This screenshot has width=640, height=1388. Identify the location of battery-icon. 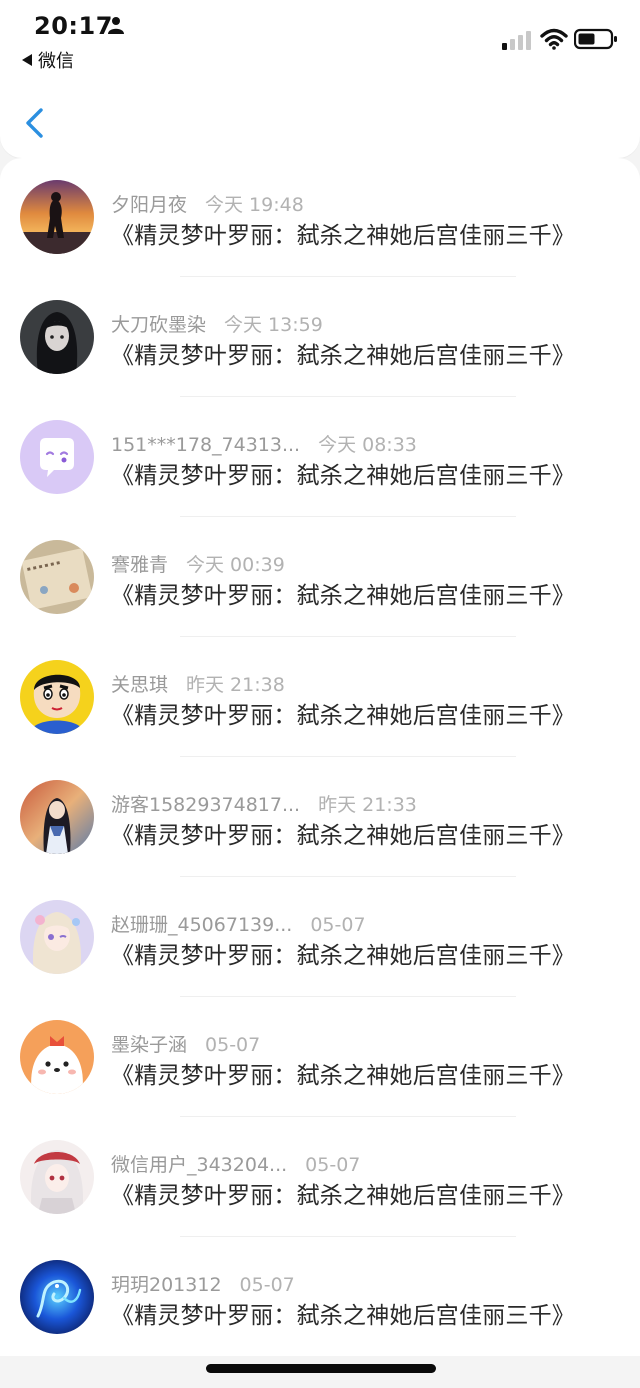
(595, 39).